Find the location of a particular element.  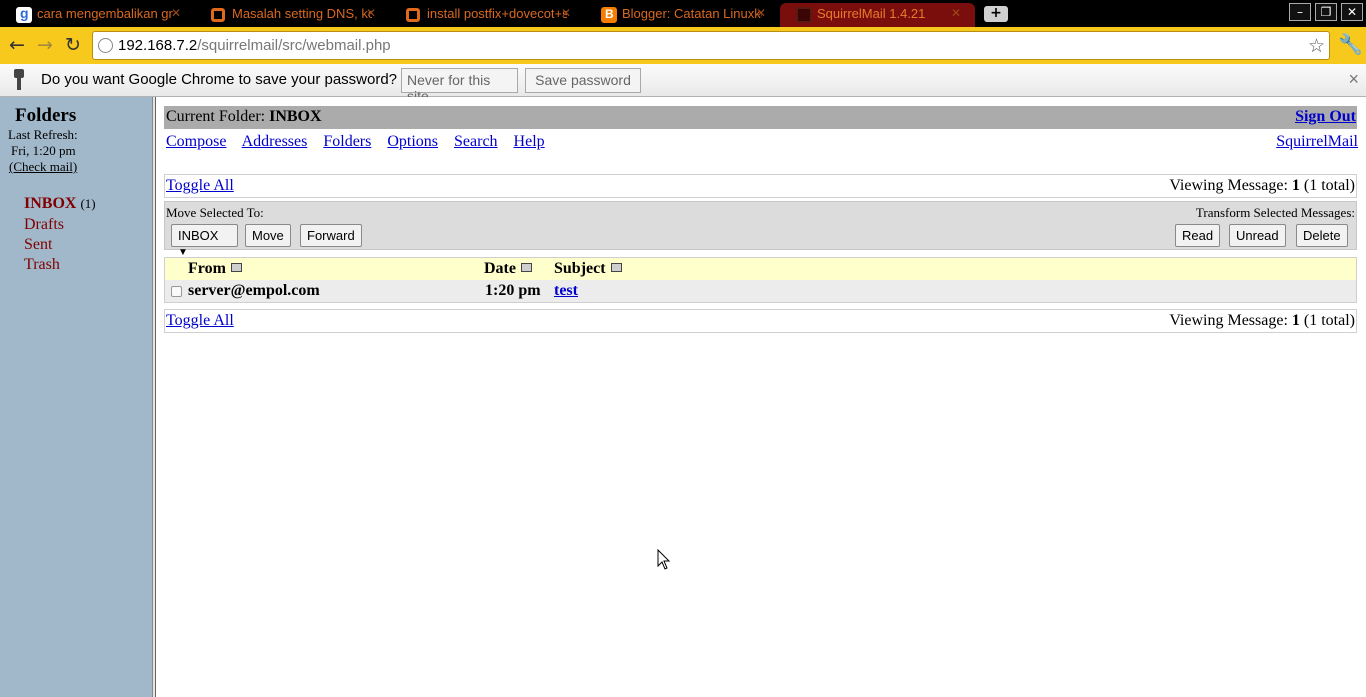

folder-trash: Trash is located at coordinates (42, 265).